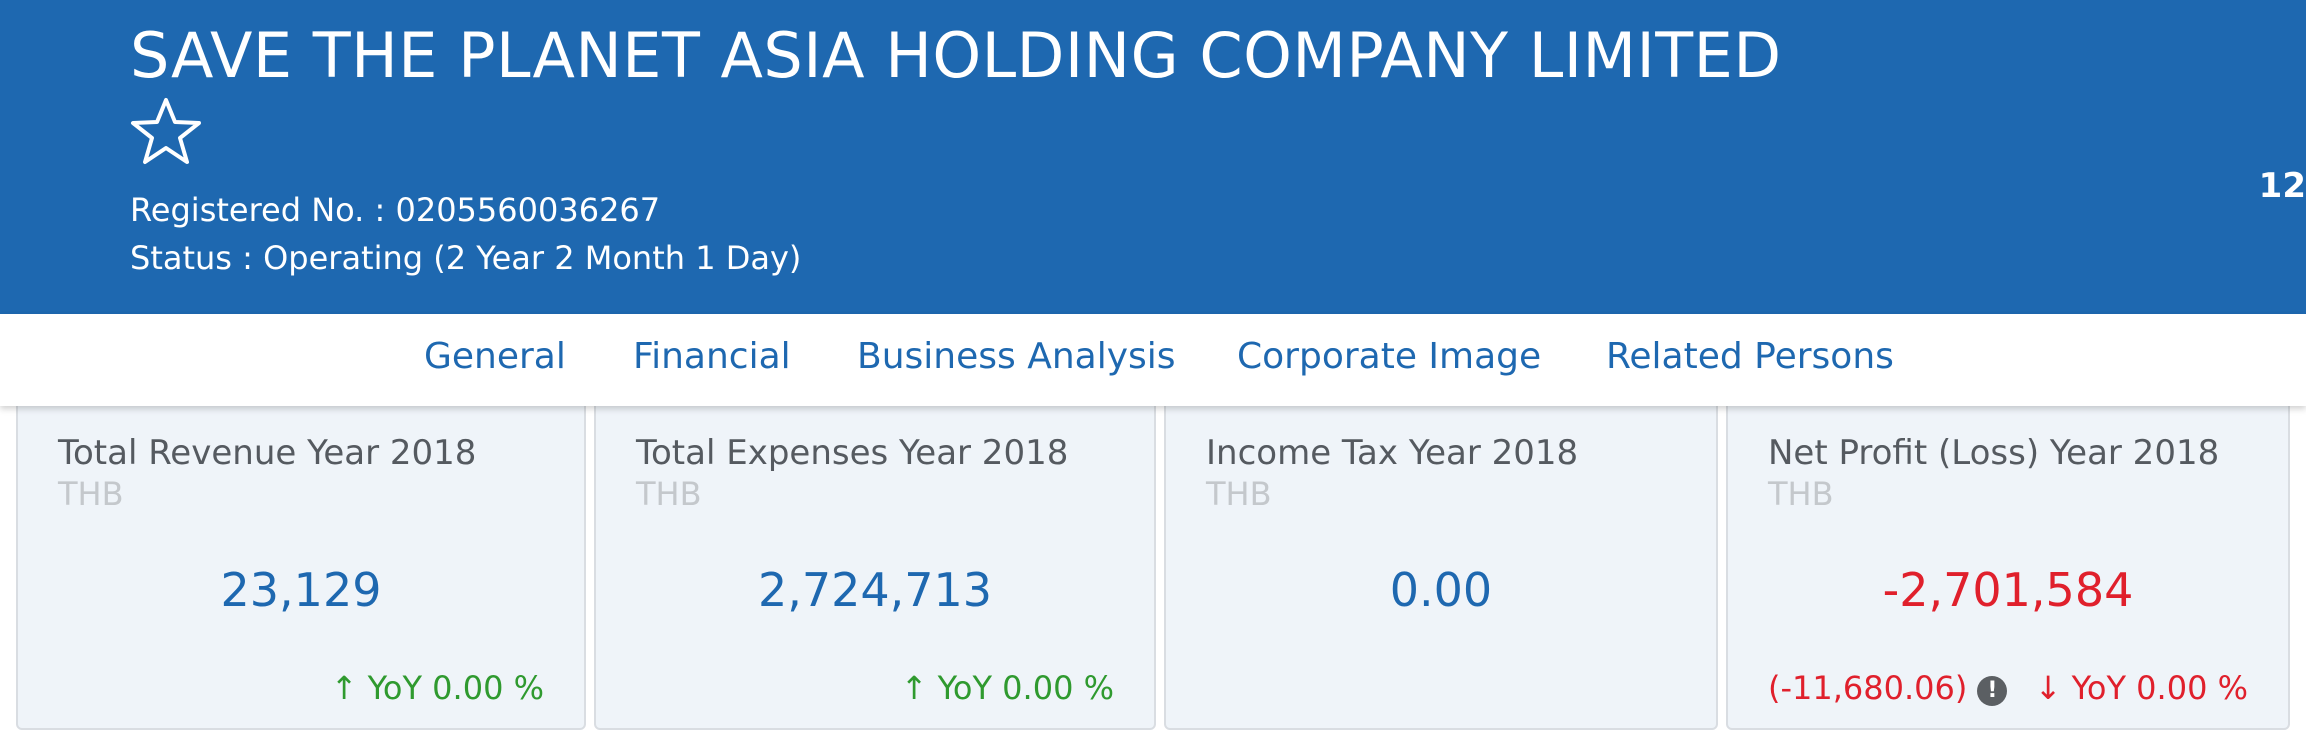  I want to click on income-tax-card: Income Tax Year 2018 THB 0.00, so click(1441, 563).